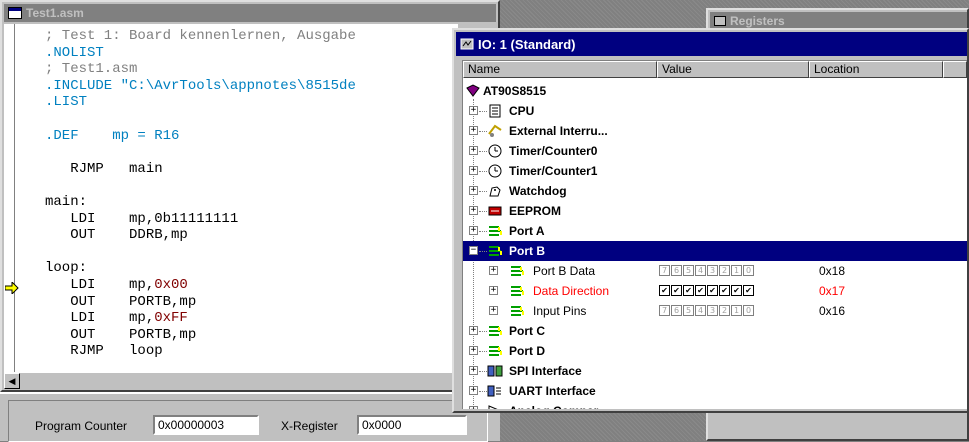 The image size is (969, 442). I want to click on tree-item-label: Port D, so click(527, 351).